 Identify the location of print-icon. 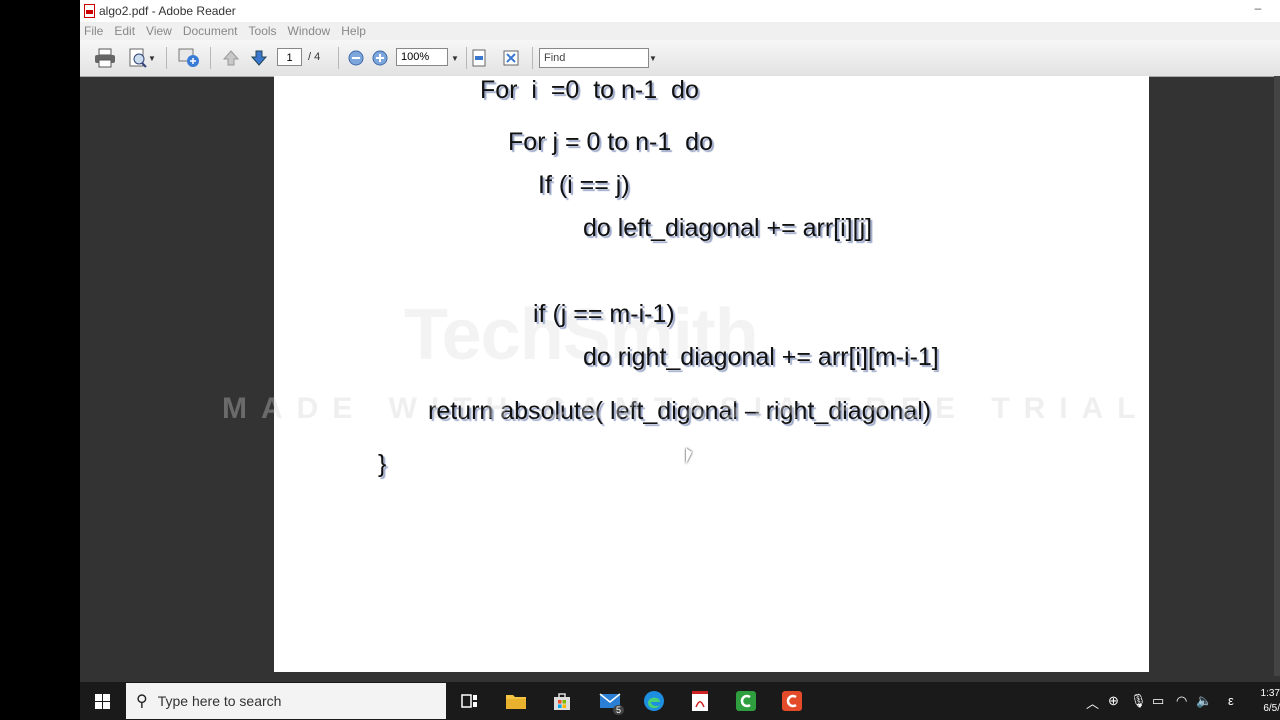
(105, 58).